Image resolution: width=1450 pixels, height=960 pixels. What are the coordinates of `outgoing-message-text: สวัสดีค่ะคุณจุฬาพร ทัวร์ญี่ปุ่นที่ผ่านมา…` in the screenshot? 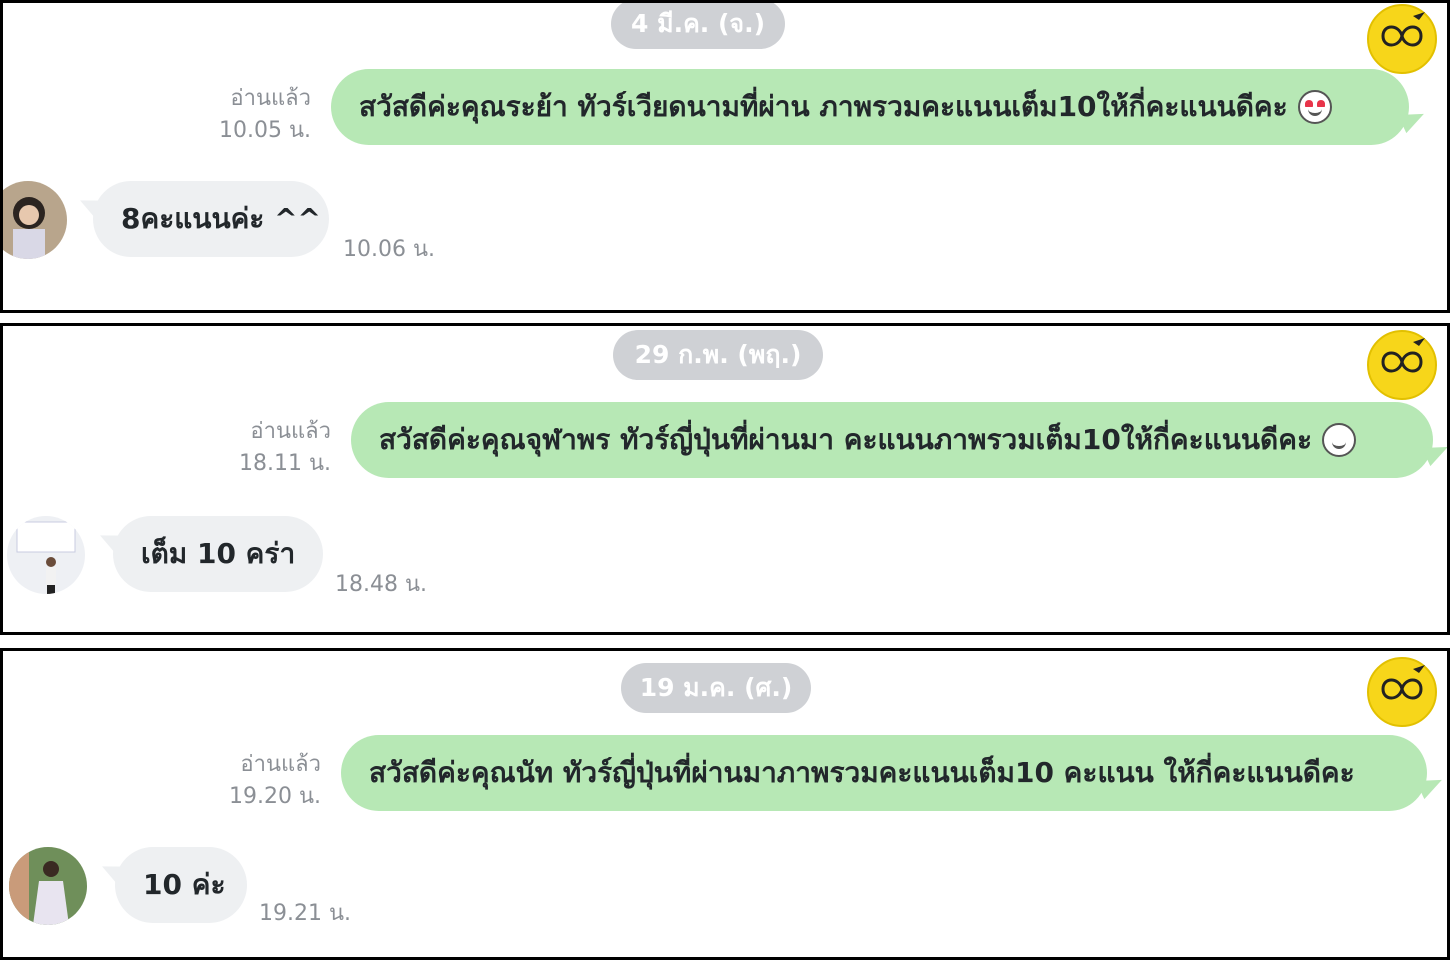 It's located at (845, 439).